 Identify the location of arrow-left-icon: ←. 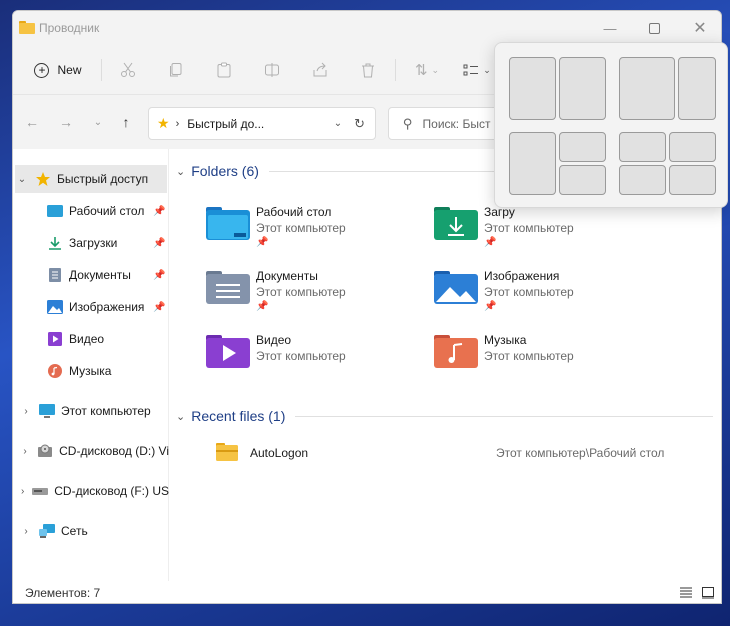
(32, 122).